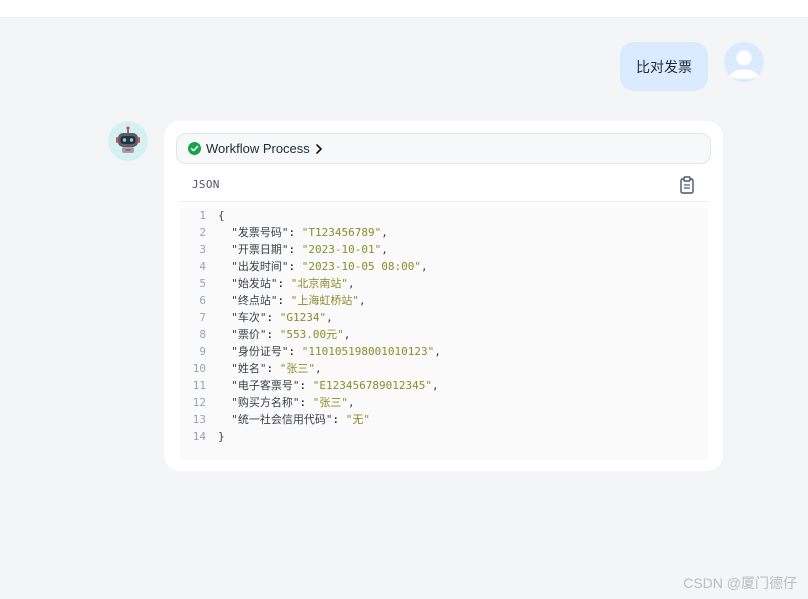 This screenshot has height=599, width=808. I want to click on line-number: 7, so click(202, 317).